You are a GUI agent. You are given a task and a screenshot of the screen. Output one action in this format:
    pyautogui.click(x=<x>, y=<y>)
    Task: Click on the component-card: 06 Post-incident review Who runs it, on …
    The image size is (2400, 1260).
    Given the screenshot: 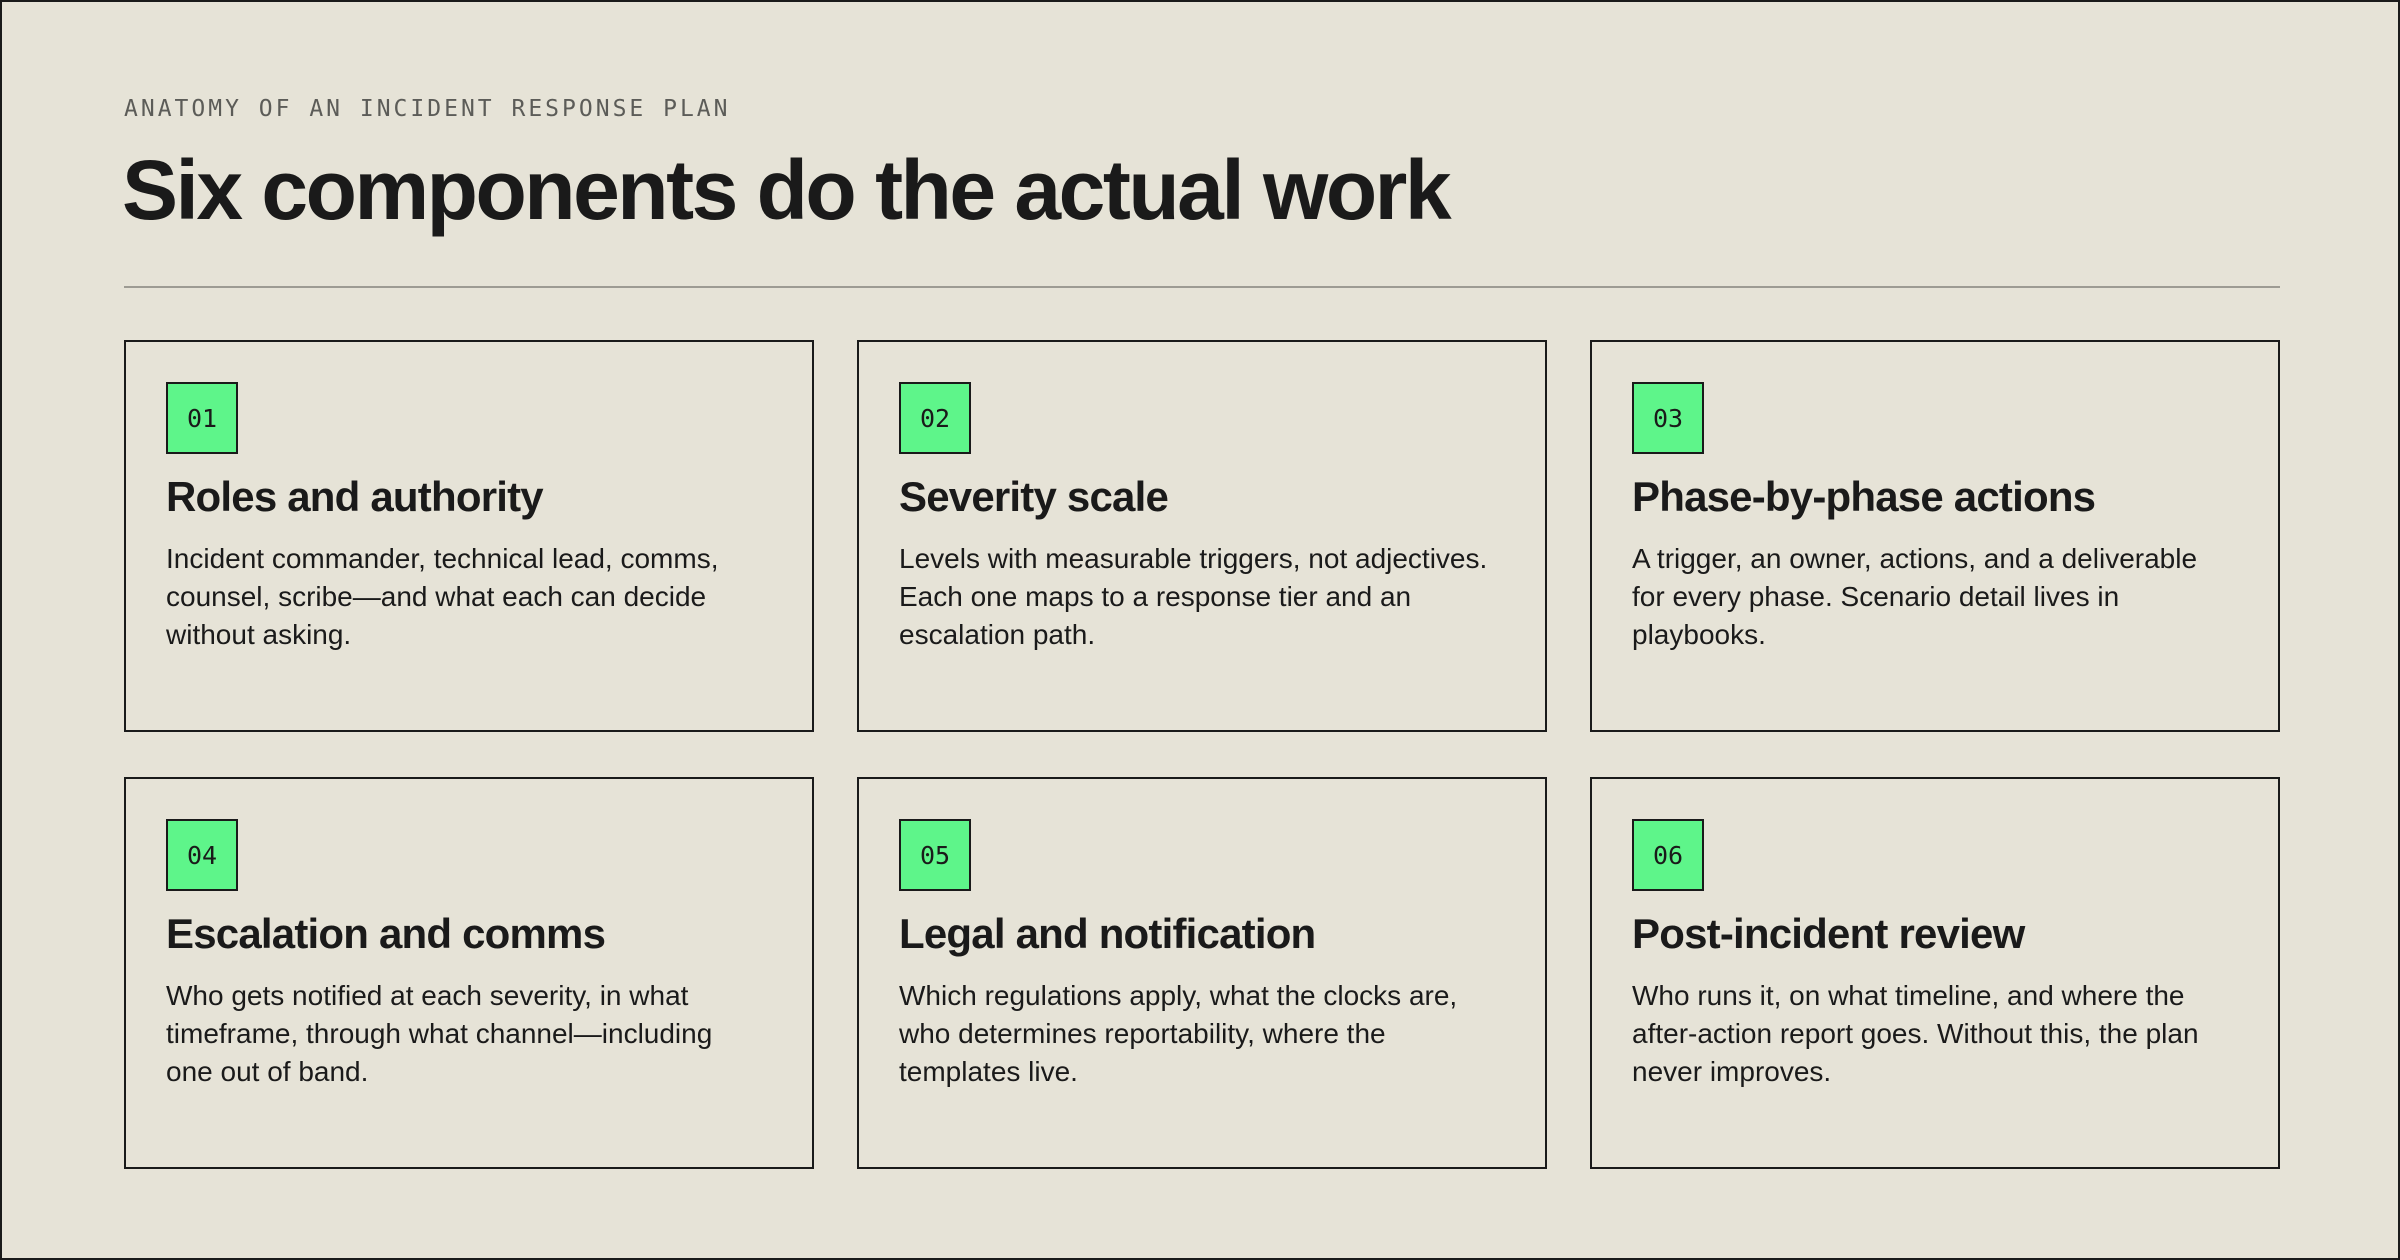 What is the action you would take?
    pyautogui.click(x=1935, y=973)
    